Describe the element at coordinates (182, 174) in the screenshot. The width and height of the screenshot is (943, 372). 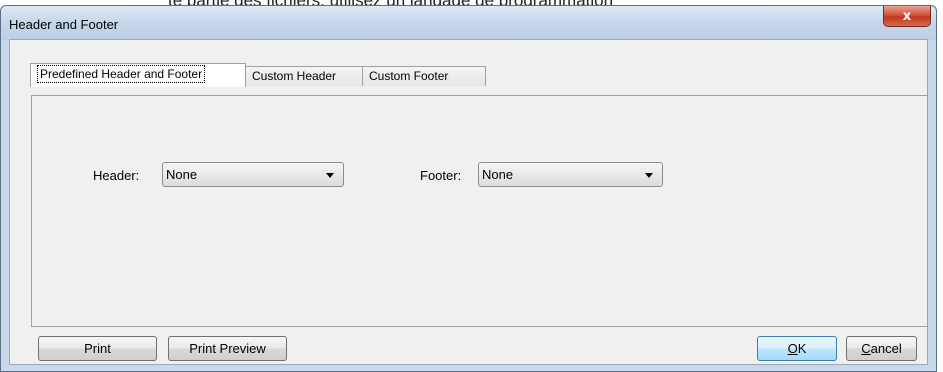
I see `header-dropdown-value: None` at that location.